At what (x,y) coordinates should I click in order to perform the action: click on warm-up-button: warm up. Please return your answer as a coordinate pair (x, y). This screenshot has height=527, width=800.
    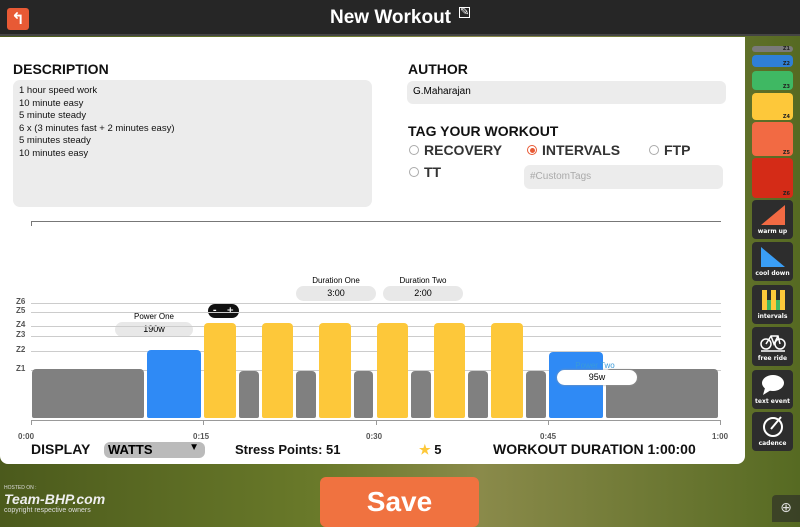
    Looking at the image, I should click on (772, 219).